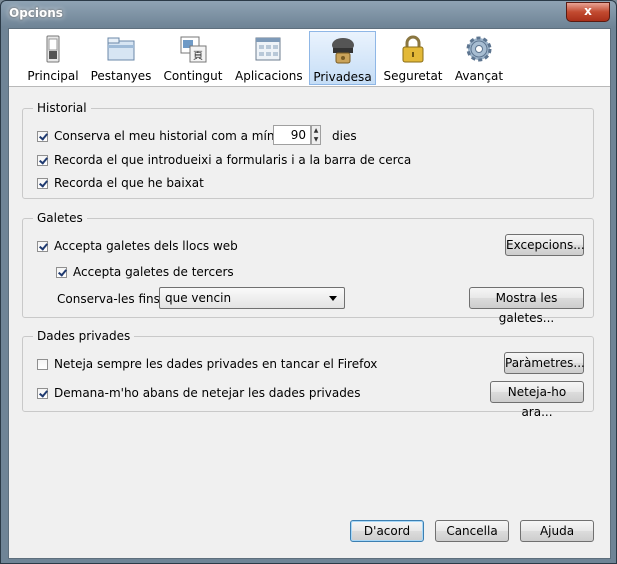 Image resolution: width=617 pixels, height=564 pixels. I want to click on keep-until-label: Conserva-les fins:, so click(110, 299).